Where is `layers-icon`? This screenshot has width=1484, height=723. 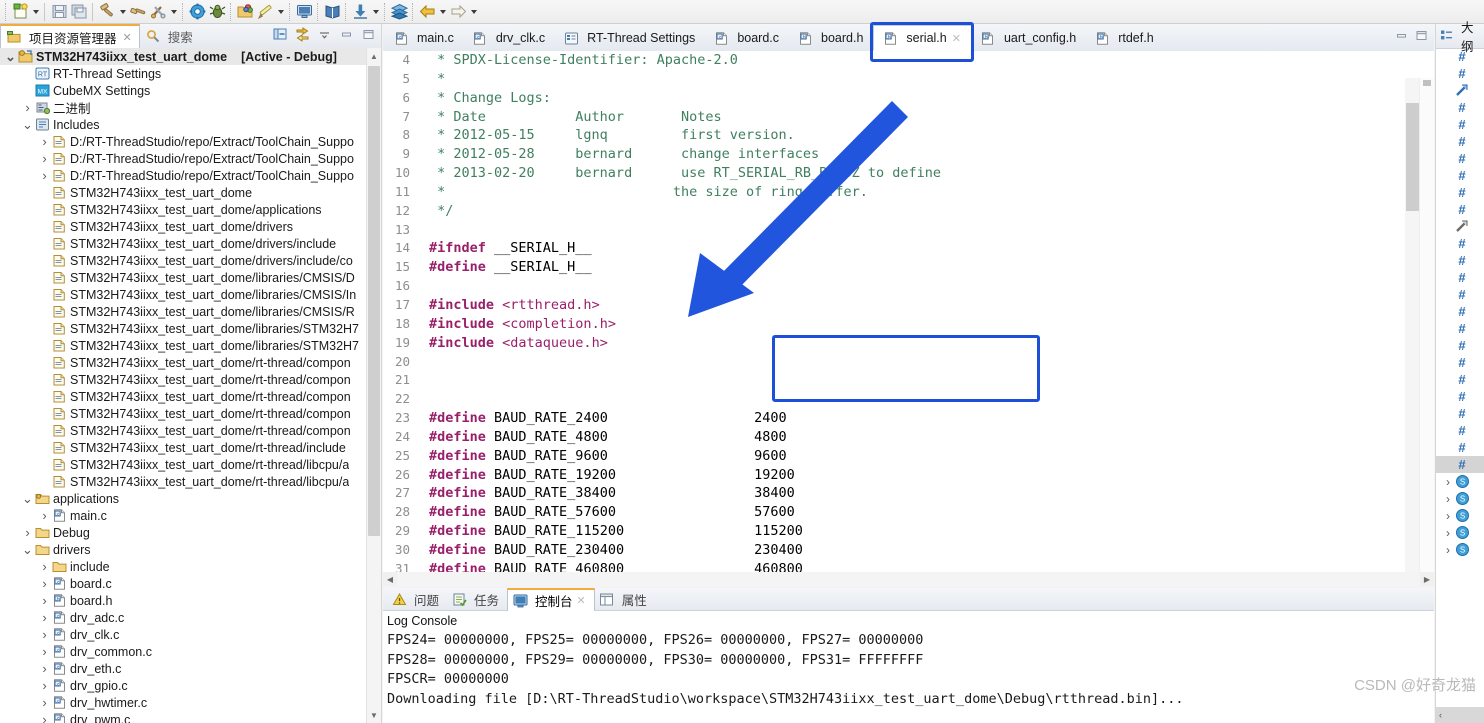
layers-icon is located at coordinates (399, 12).